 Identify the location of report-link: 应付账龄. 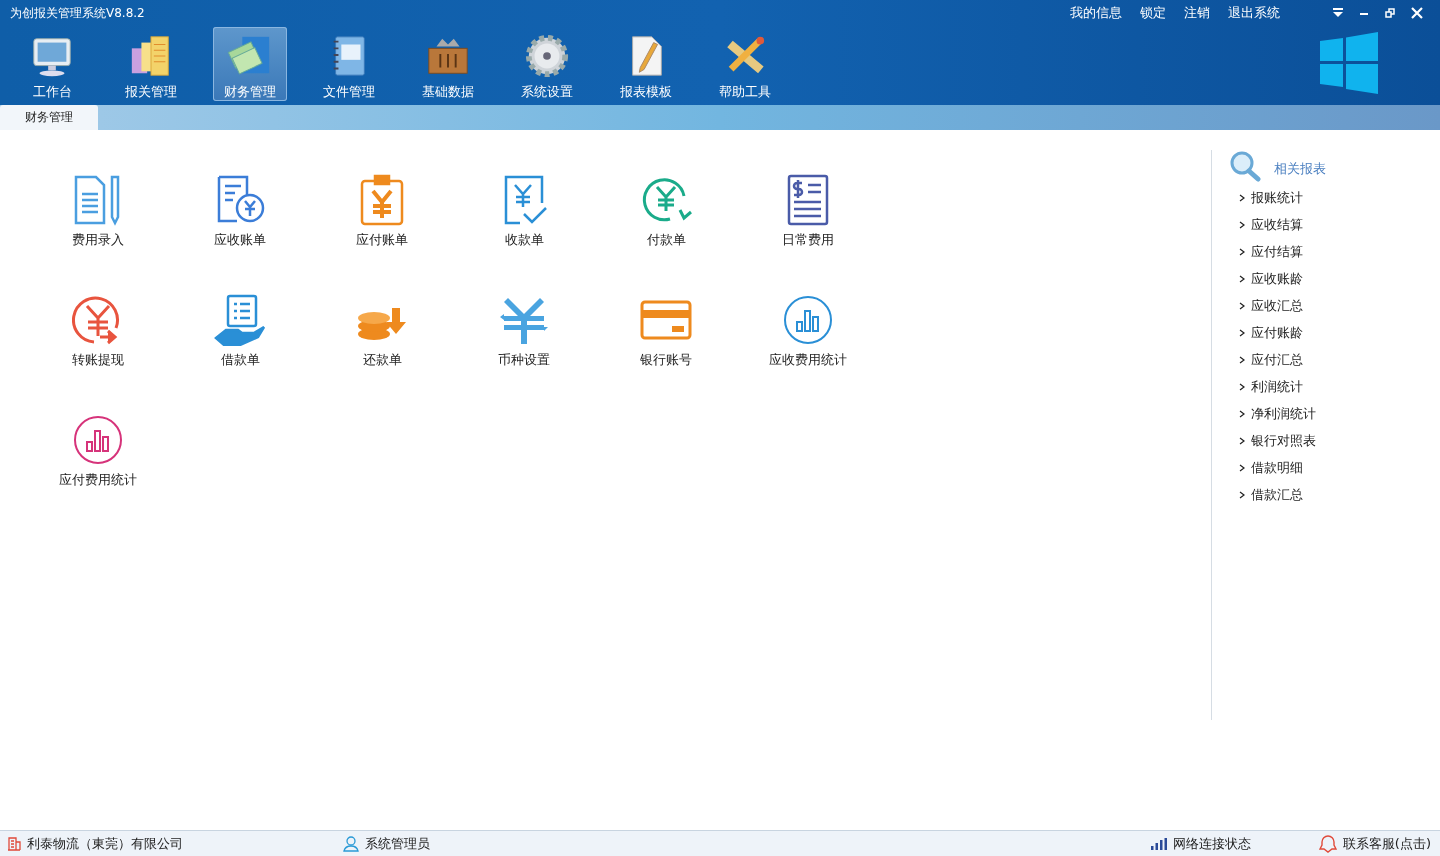
(1334, 332).